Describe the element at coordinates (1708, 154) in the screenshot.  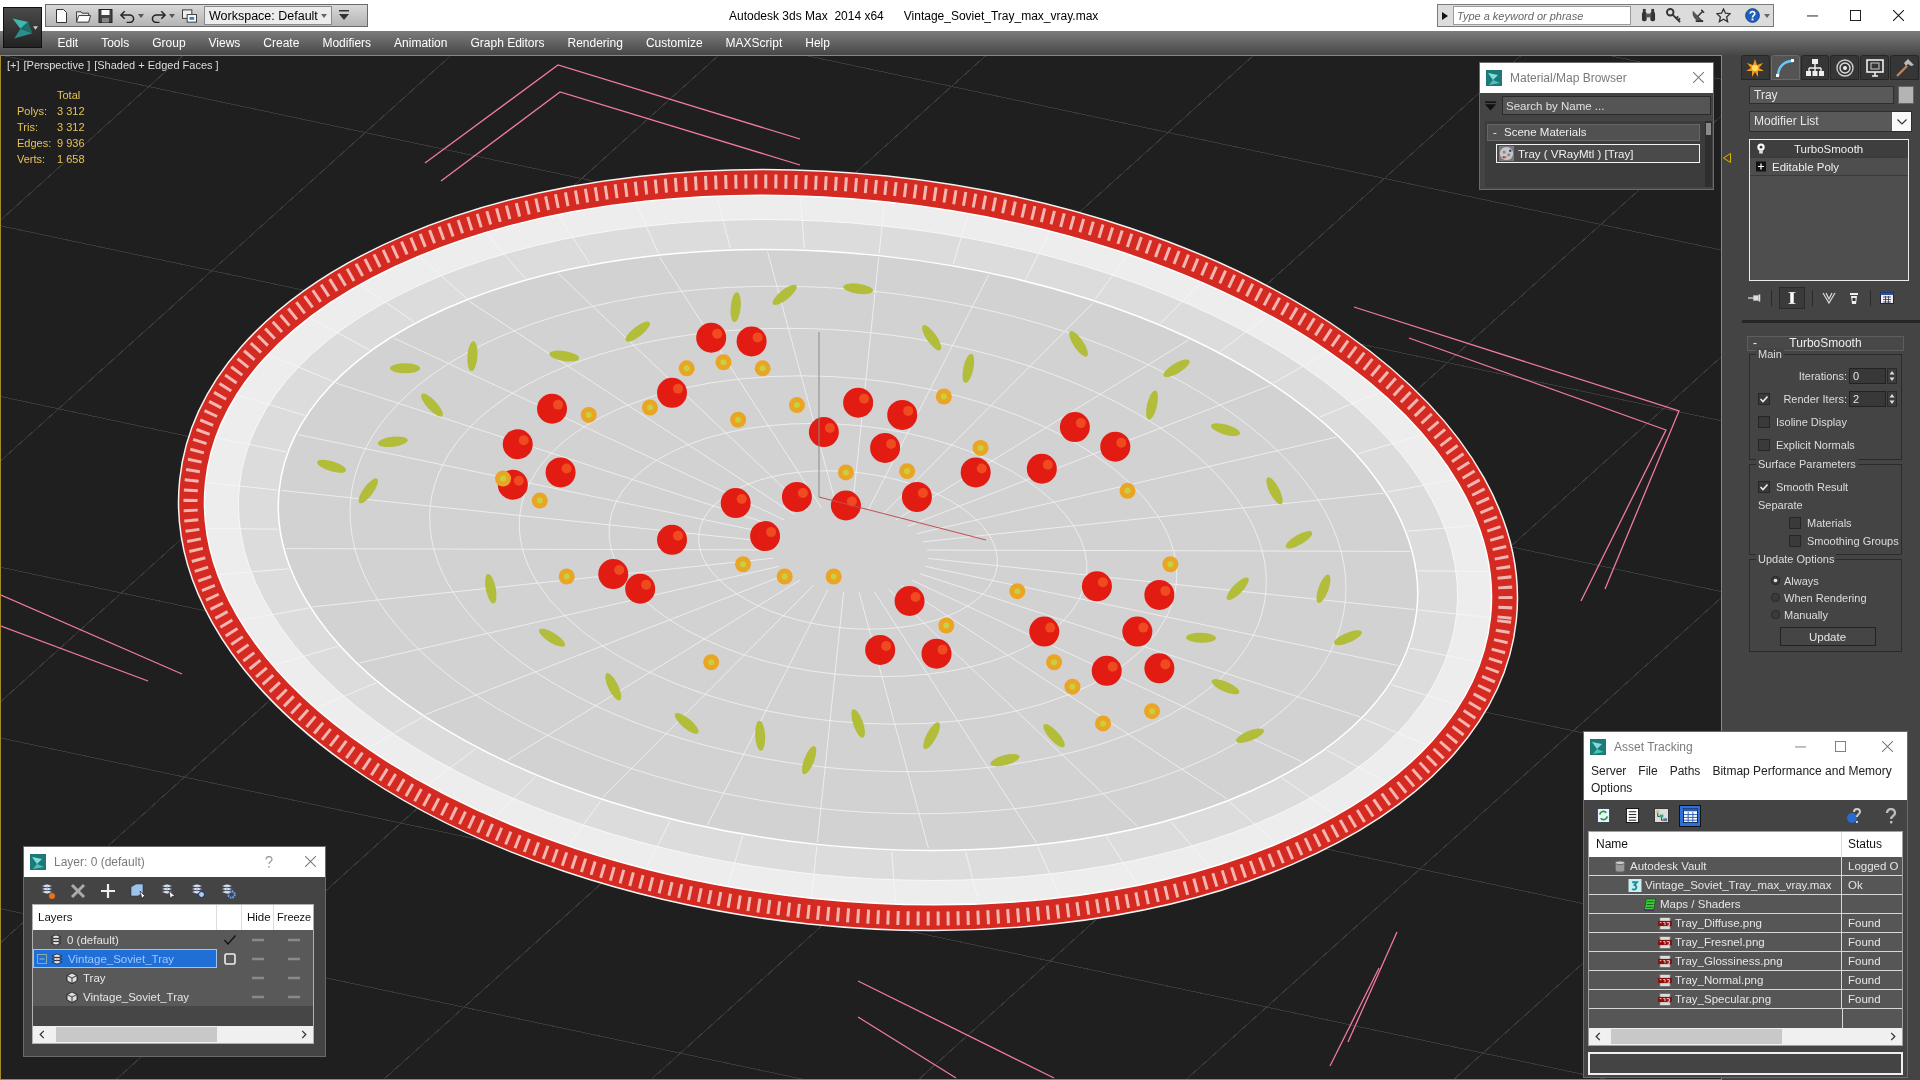
I see `vertical-scrollbar` at that location.